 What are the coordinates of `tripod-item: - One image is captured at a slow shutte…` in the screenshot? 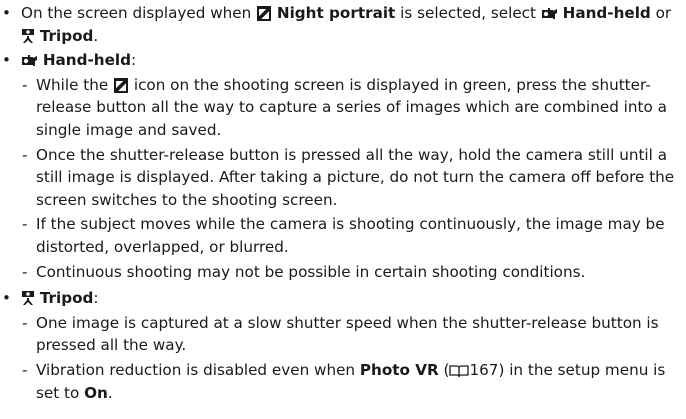 It's located at (340, 334).